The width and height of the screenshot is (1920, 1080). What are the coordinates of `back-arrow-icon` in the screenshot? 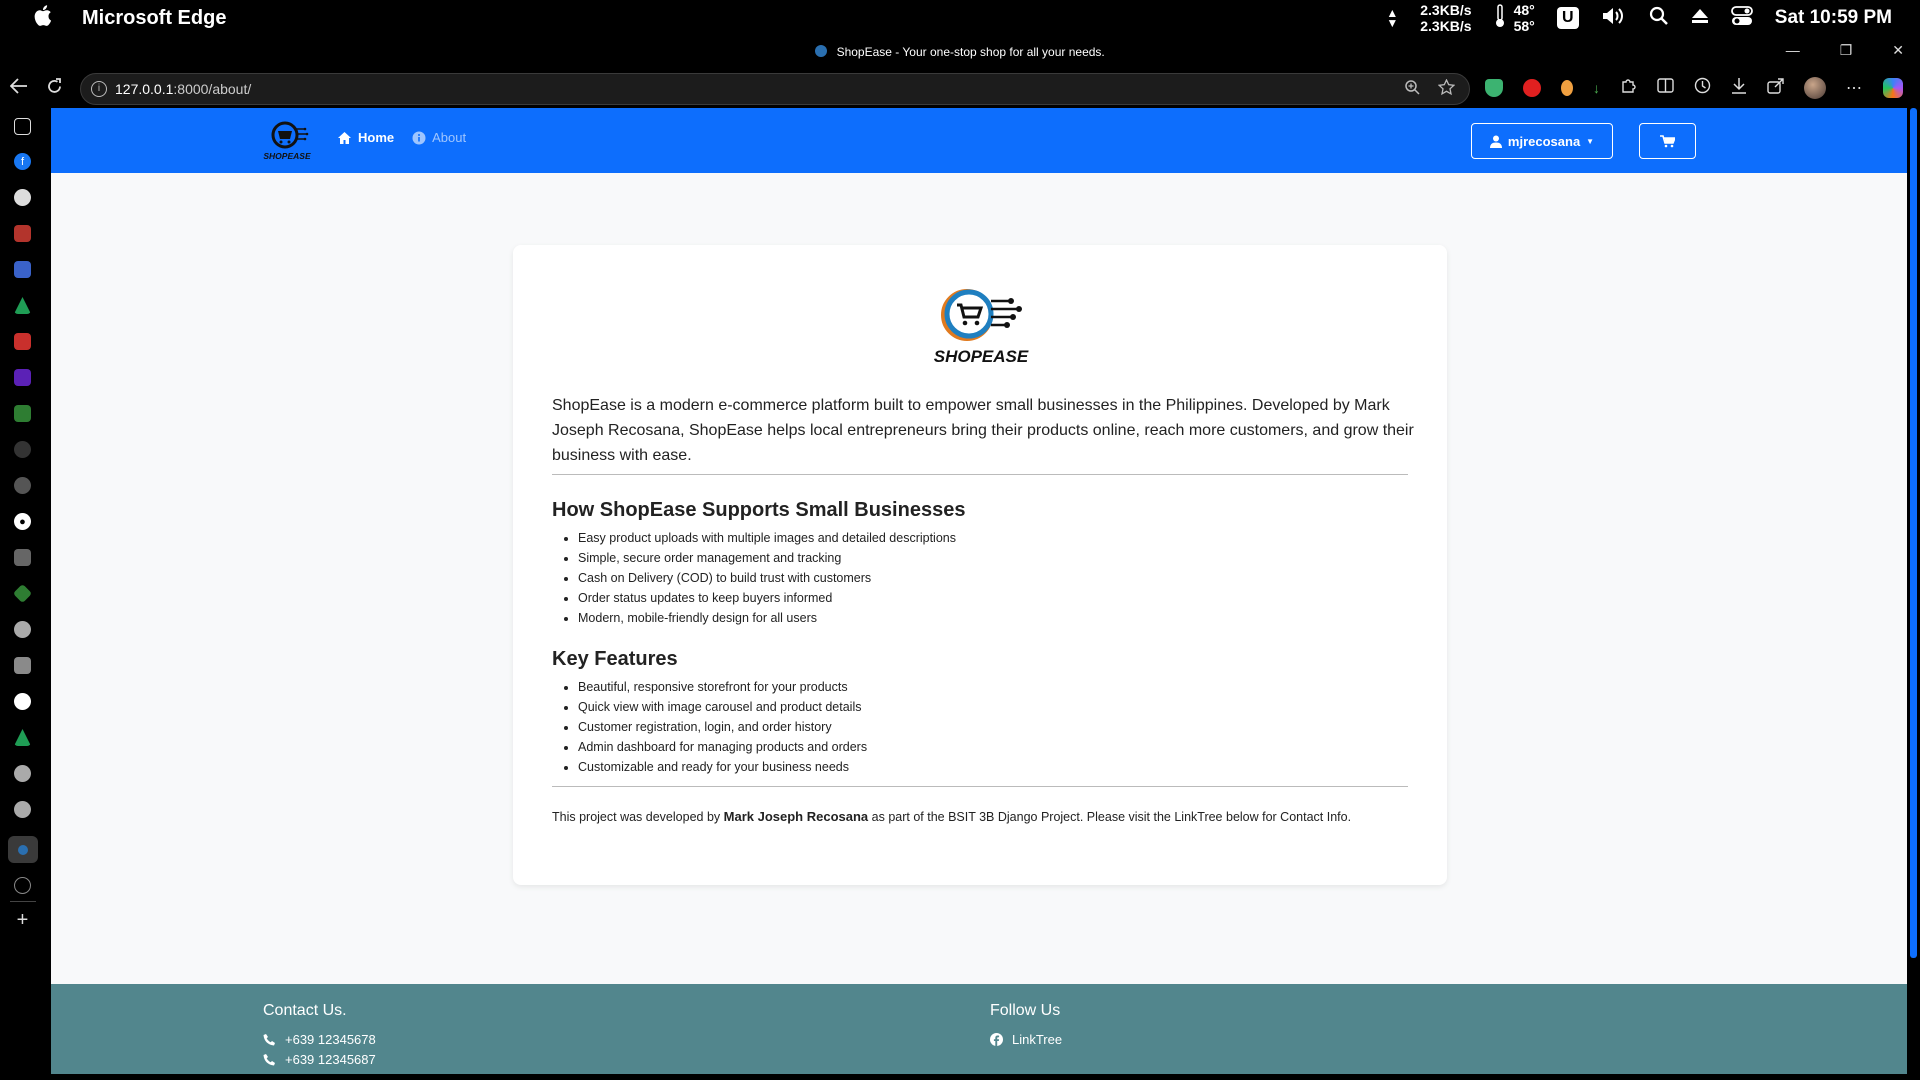 It's located at (18, 88).